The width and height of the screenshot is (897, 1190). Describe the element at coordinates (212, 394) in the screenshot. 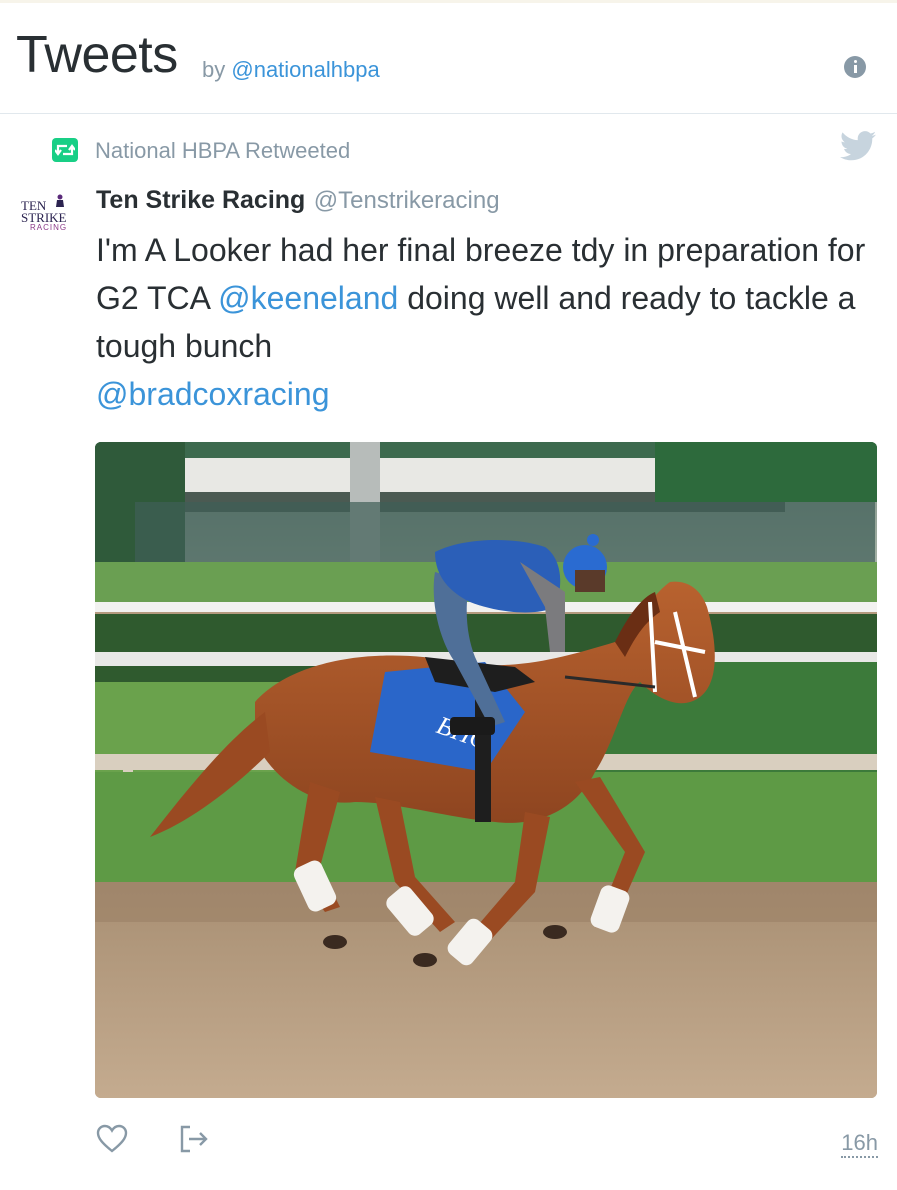

I see `mention-link-bradcoxracing: @bradcoxracing` at that location.